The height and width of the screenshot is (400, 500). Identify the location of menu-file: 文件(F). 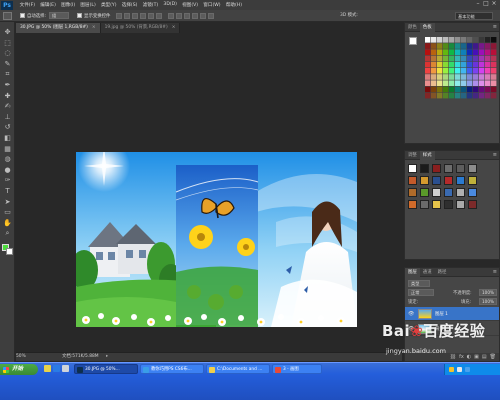
(27, 5).